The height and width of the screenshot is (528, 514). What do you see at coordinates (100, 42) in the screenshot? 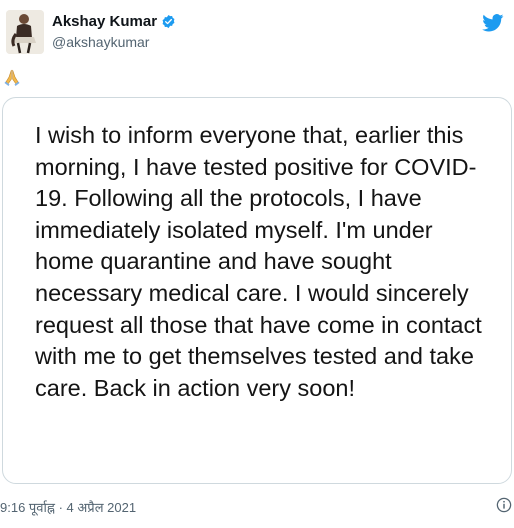
I see `author-handle: @akshaykumar` at bounding box center [100, 42].